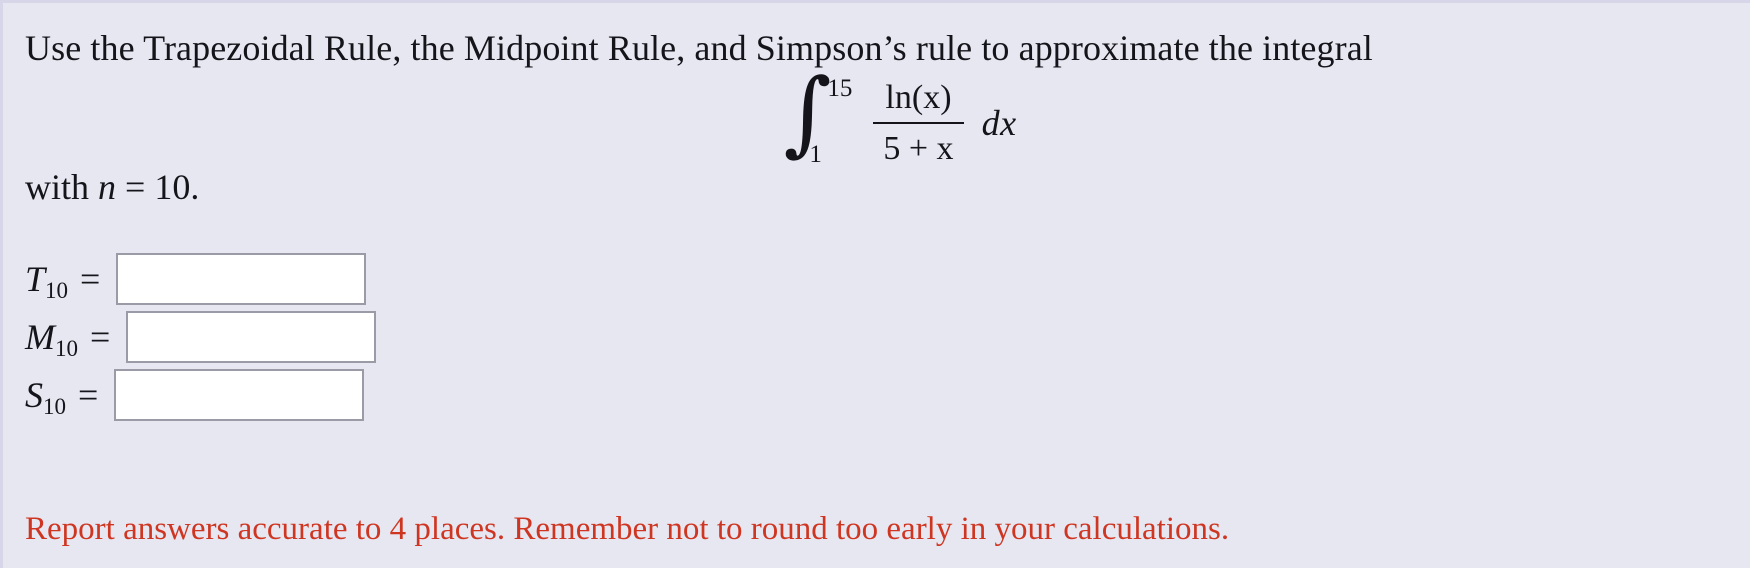  I want to click on trapezoidal-label: T 10 =, so click(63, 280).